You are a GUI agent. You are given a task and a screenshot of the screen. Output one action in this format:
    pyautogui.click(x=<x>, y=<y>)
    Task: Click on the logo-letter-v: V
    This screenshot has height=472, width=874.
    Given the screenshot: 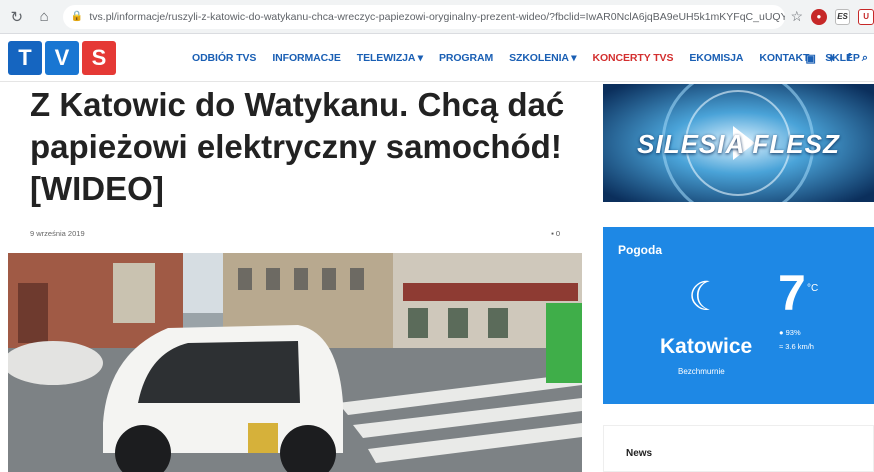 What is the action you would take?
    pyautogui.click(x=62, y=58)
    